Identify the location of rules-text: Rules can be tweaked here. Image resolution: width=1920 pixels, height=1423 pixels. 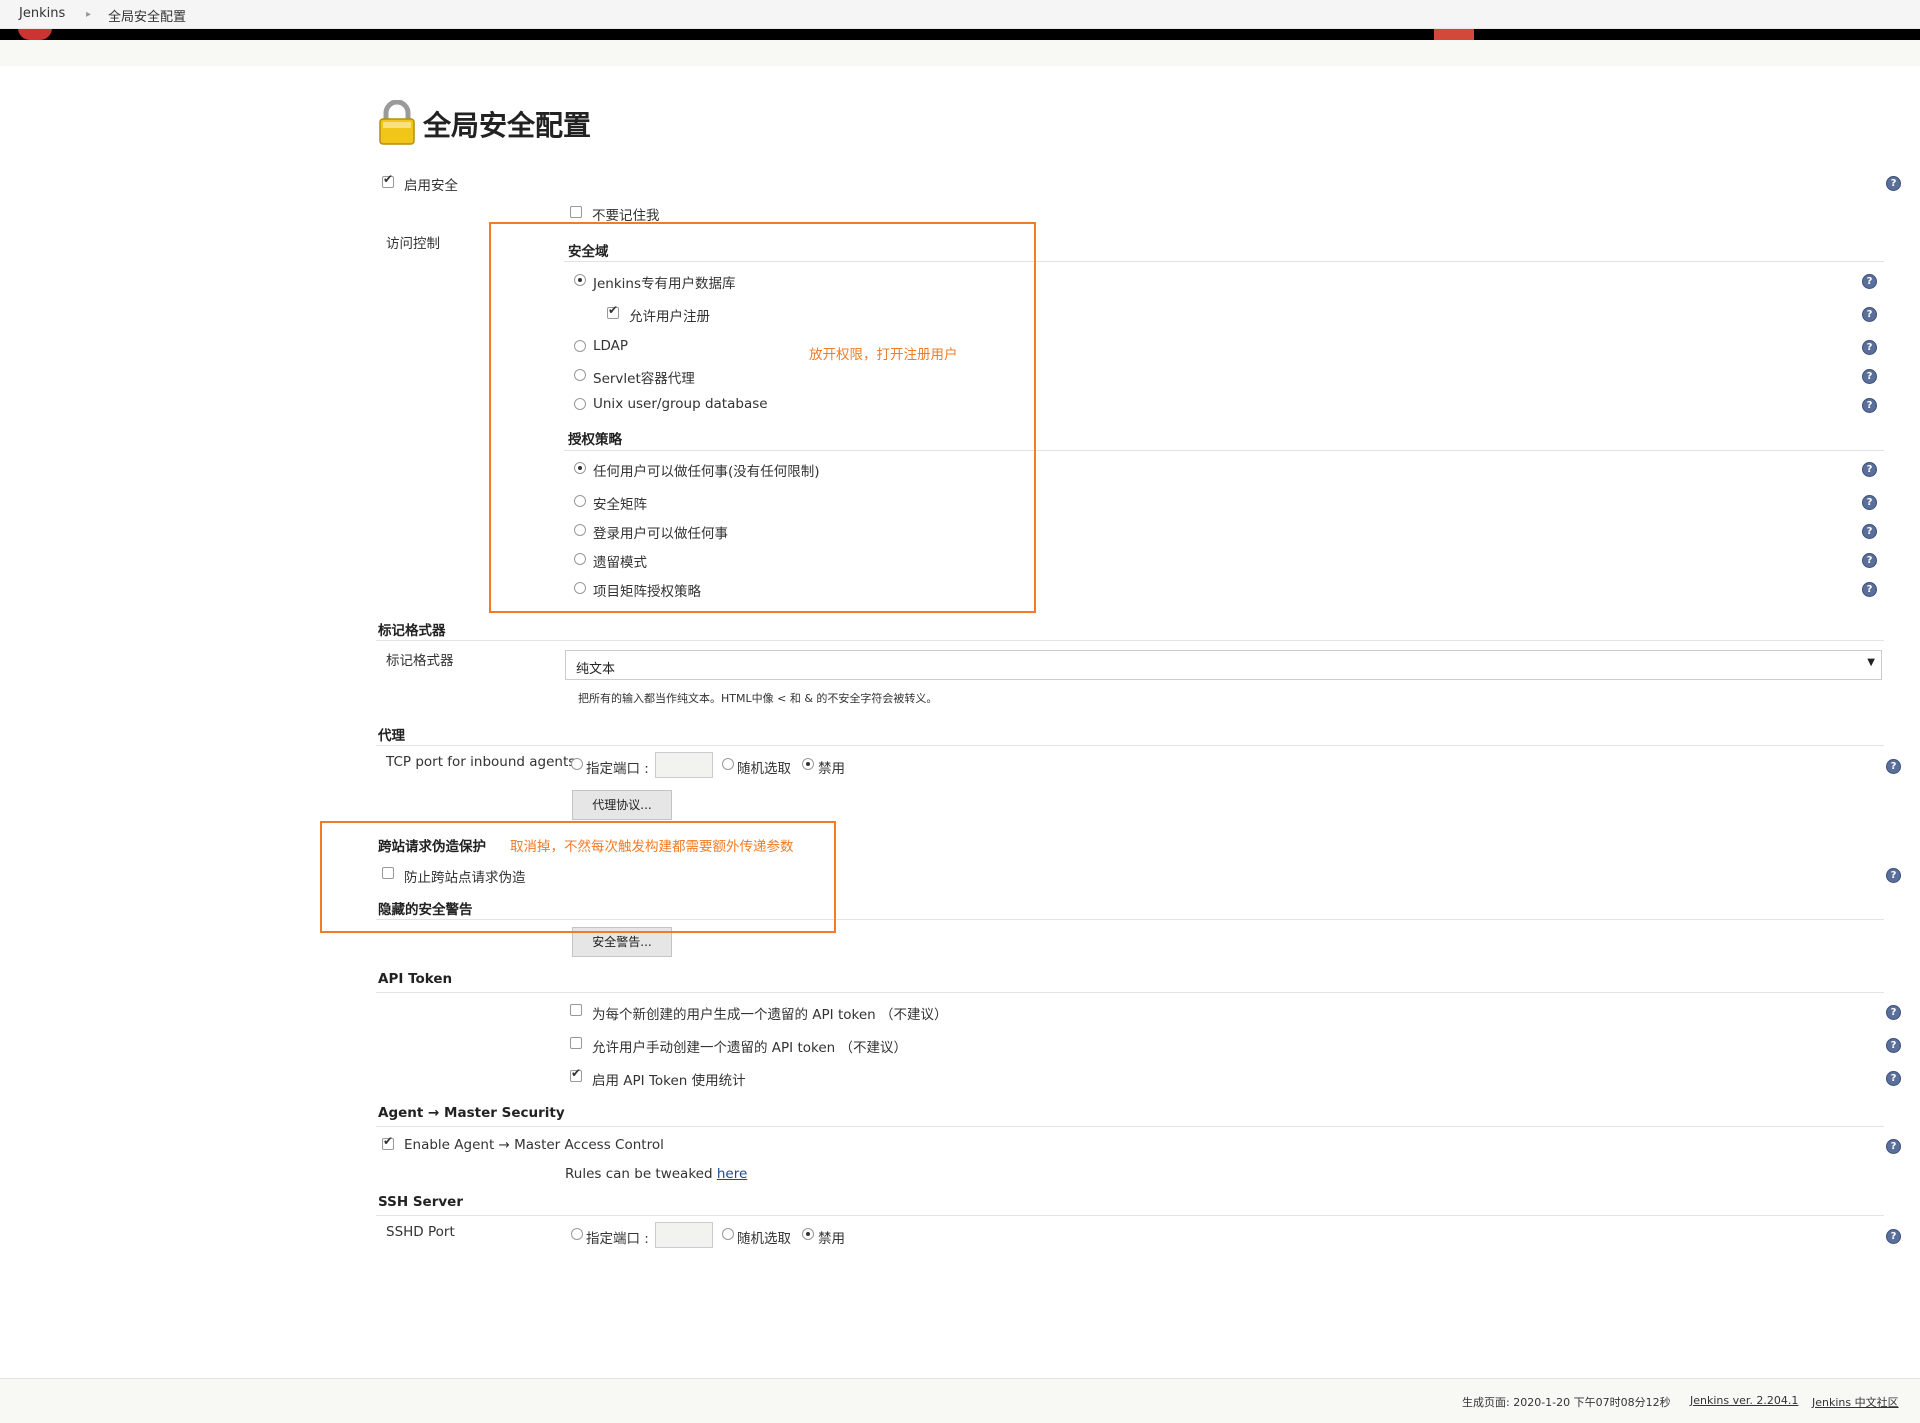
(656, 1174).